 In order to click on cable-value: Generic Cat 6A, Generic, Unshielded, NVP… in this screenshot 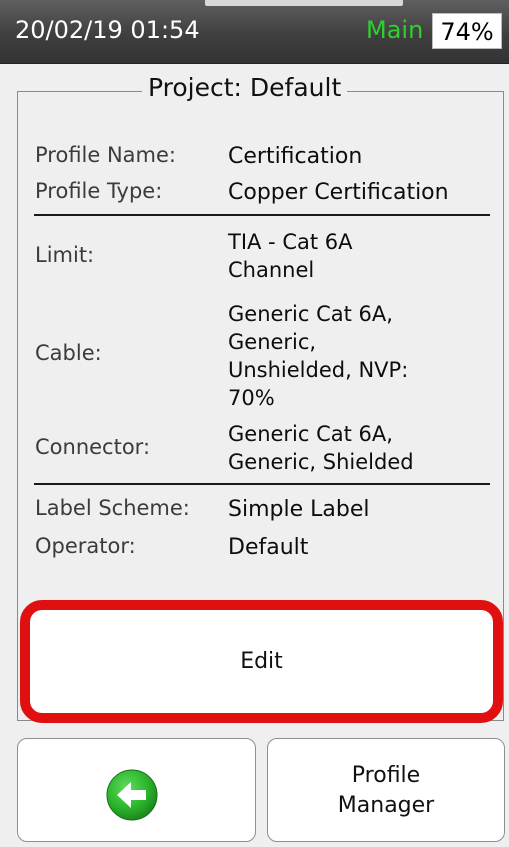, I will do `click(318, 356)`.